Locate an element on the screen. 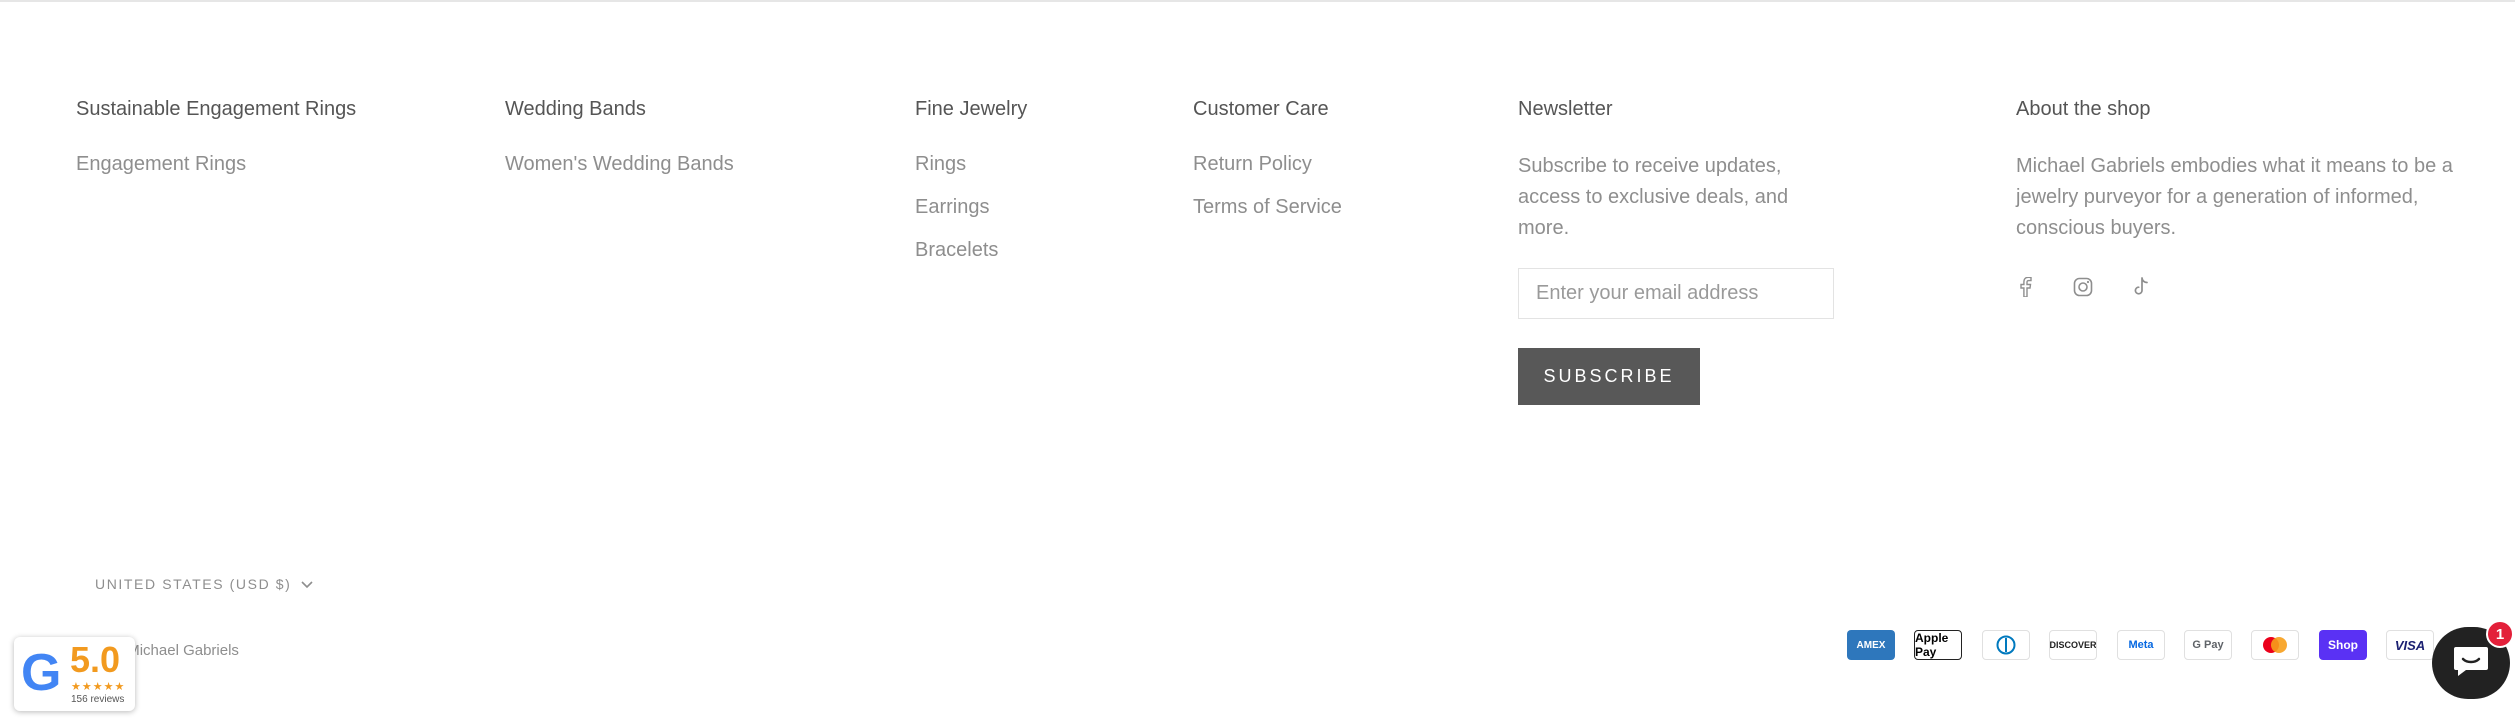  email-input is located at coordinates (1676, 293).